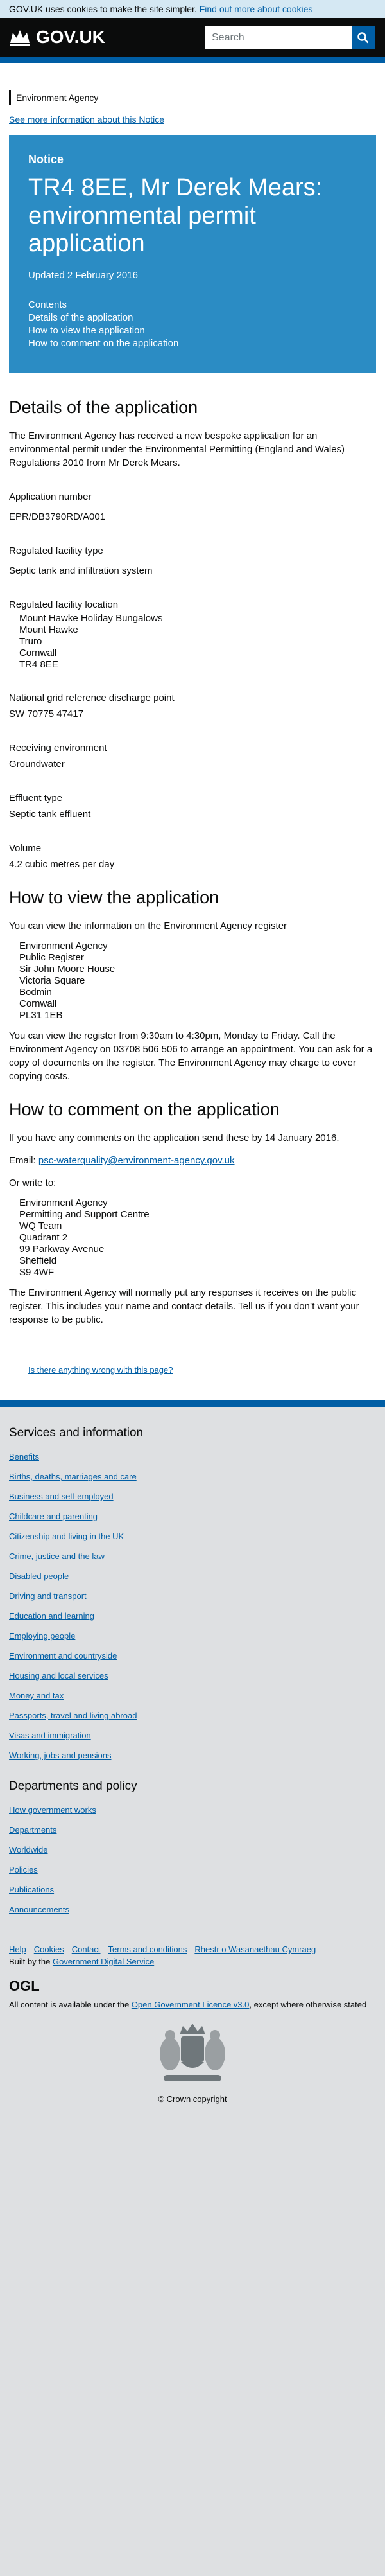 The width and height of the screenshot is (385, 2576). Describe the element at coordinates (42, 1636) in the screenshot. I see `footer-link: Employing people` at that location.